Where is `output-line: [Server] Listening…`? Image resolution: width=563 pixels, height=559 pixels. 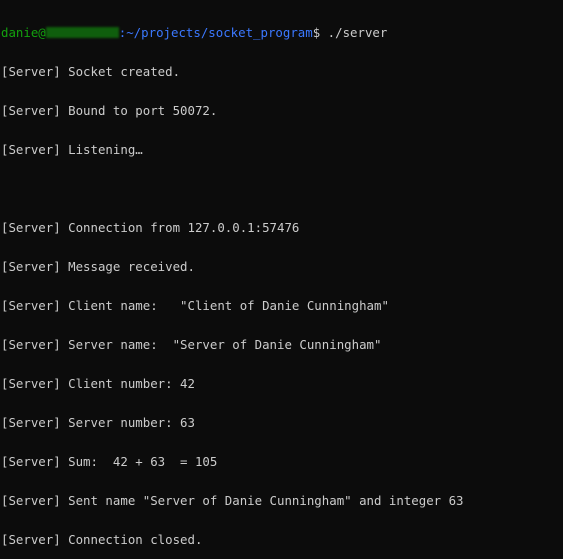 output-line: [Server] Listening… is located at coordinates (72, 149).